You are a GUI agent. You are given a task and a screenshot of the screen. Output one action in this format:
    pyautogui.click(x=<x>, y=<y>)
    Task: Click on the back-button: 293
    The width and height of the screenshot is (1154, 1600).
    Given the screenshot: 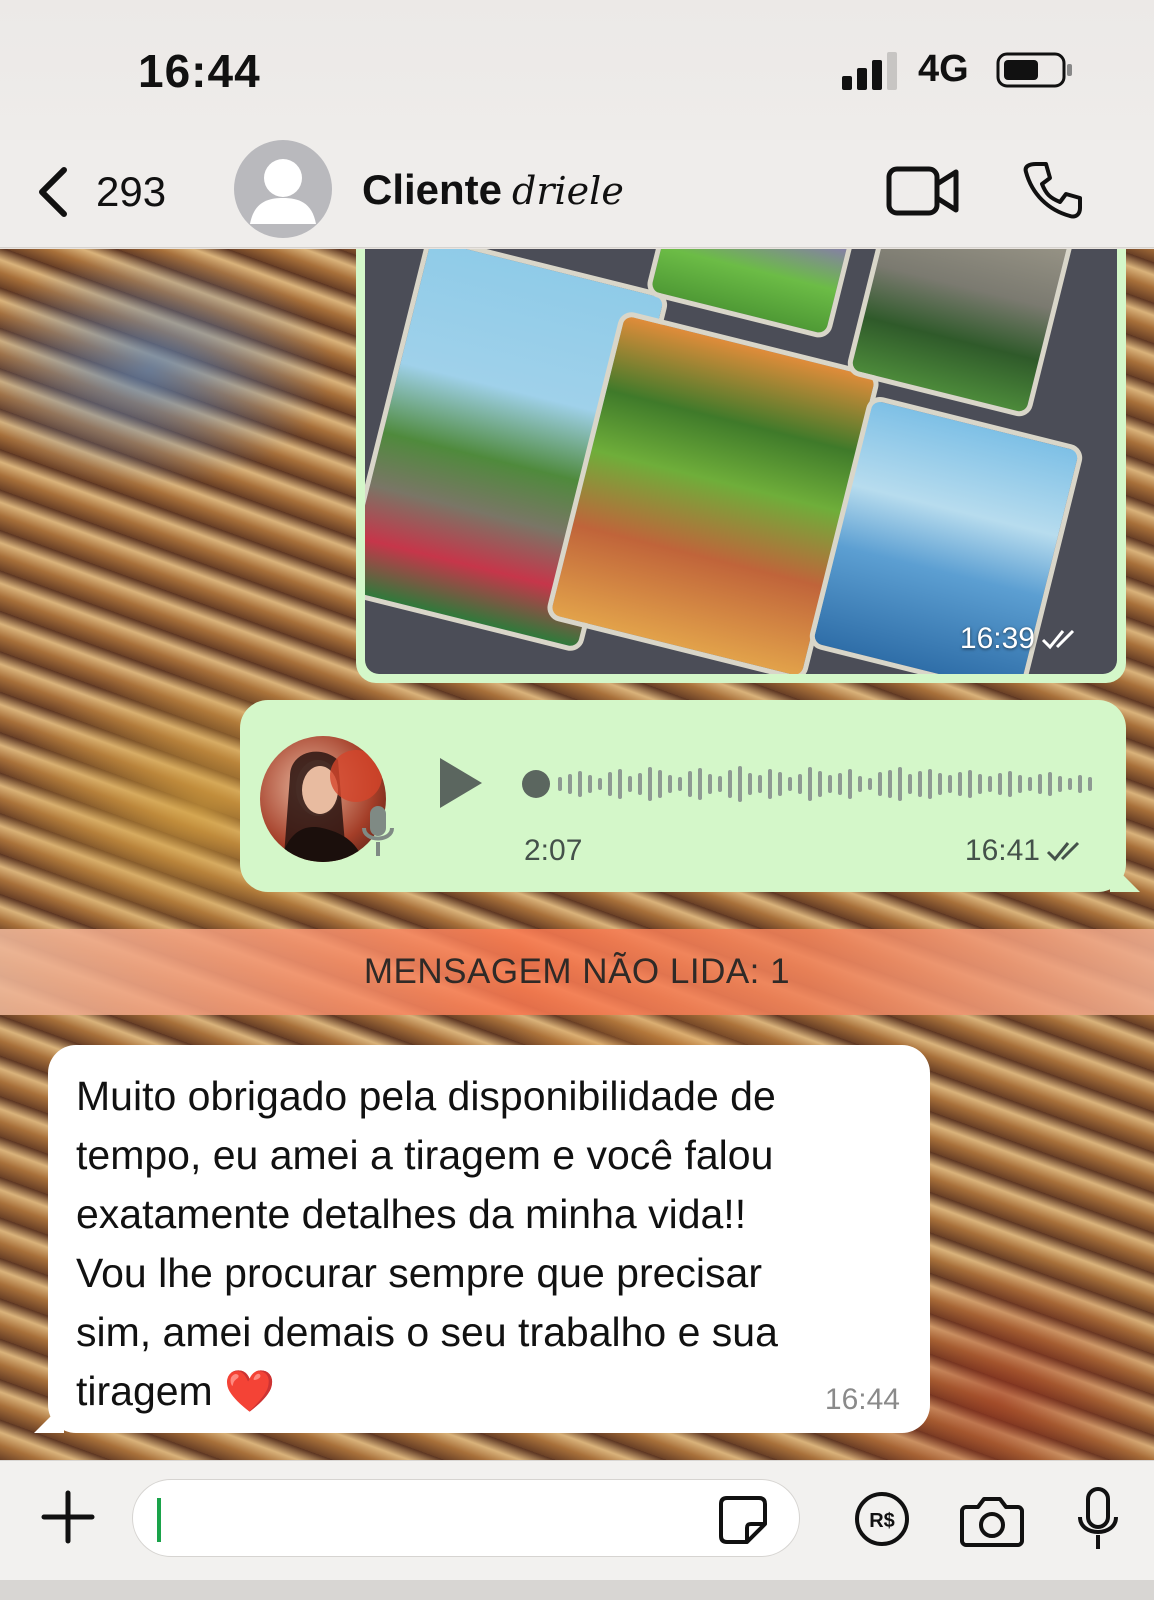 What is the action you would take?
    pyautogui.click(x=101, y=192)
    